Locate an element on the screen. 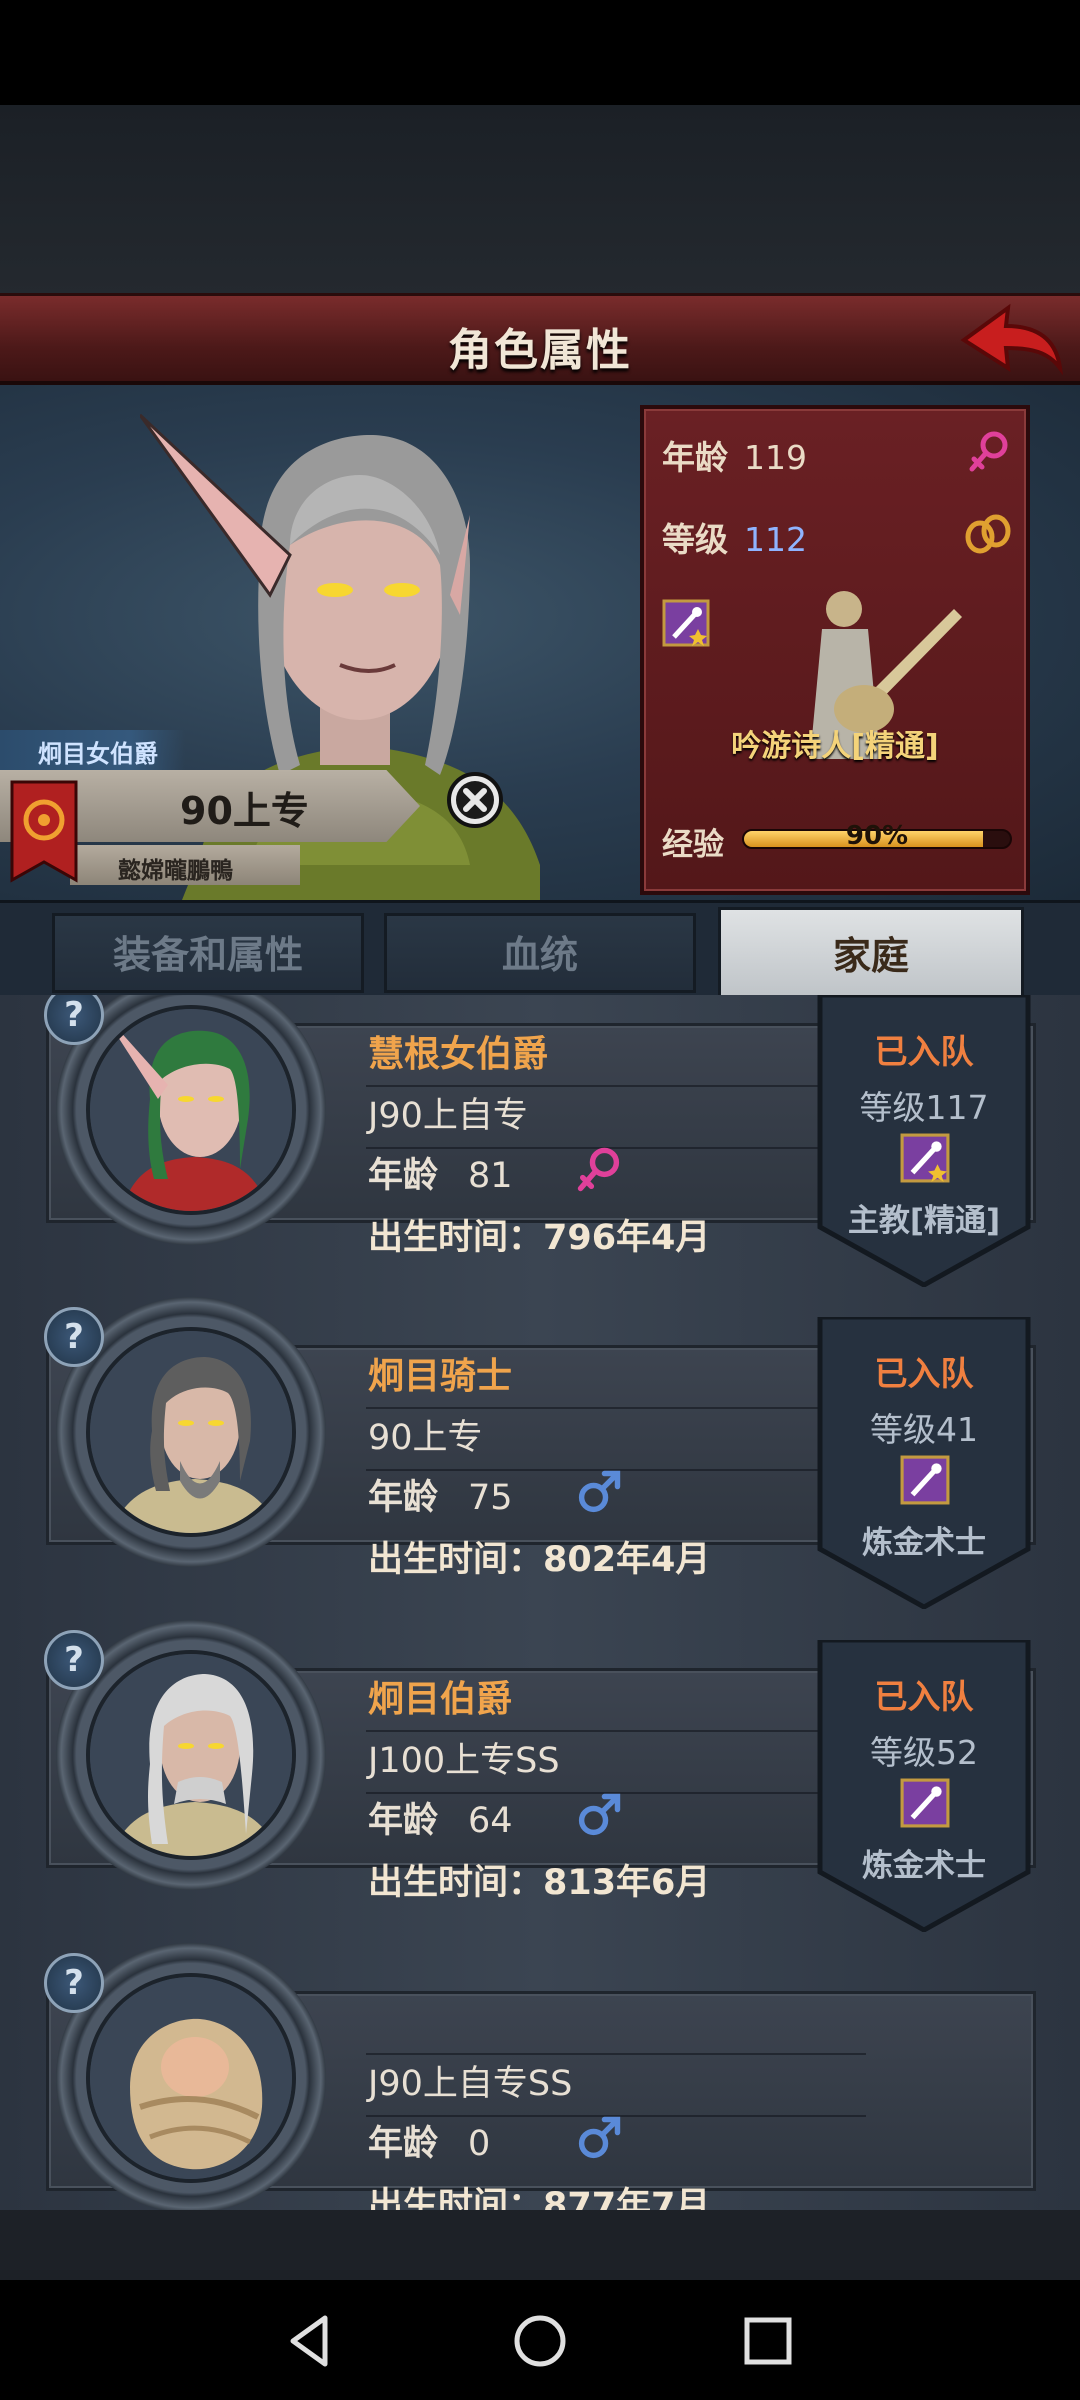 The height and width of the screenshot is (2400, 1080). party-level: 等级117 is located at coordinates (924, 1105).